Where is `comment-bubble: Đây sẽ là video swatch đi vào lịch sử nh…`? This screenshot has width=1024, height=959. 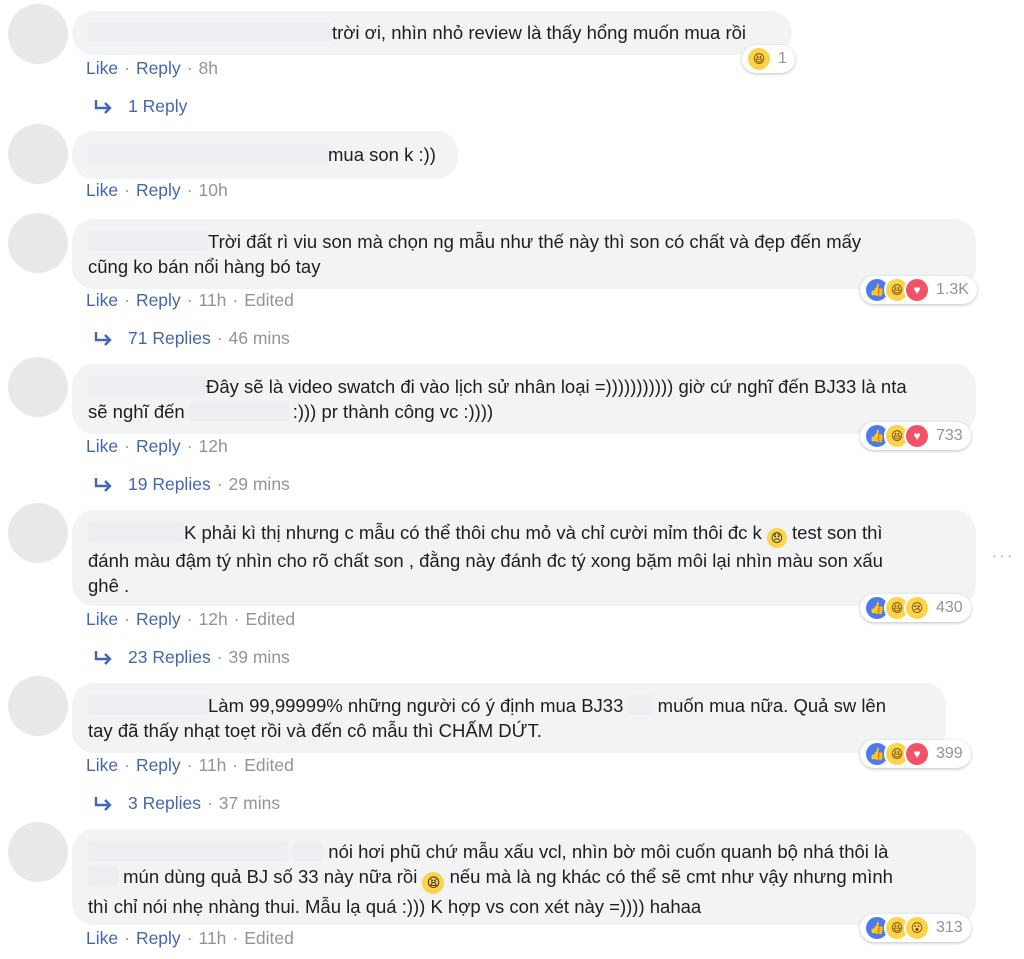
comment-bubble: Đây sẽ là video swatch đi vào lịch sử nh… is located at coordinates (524, 399).